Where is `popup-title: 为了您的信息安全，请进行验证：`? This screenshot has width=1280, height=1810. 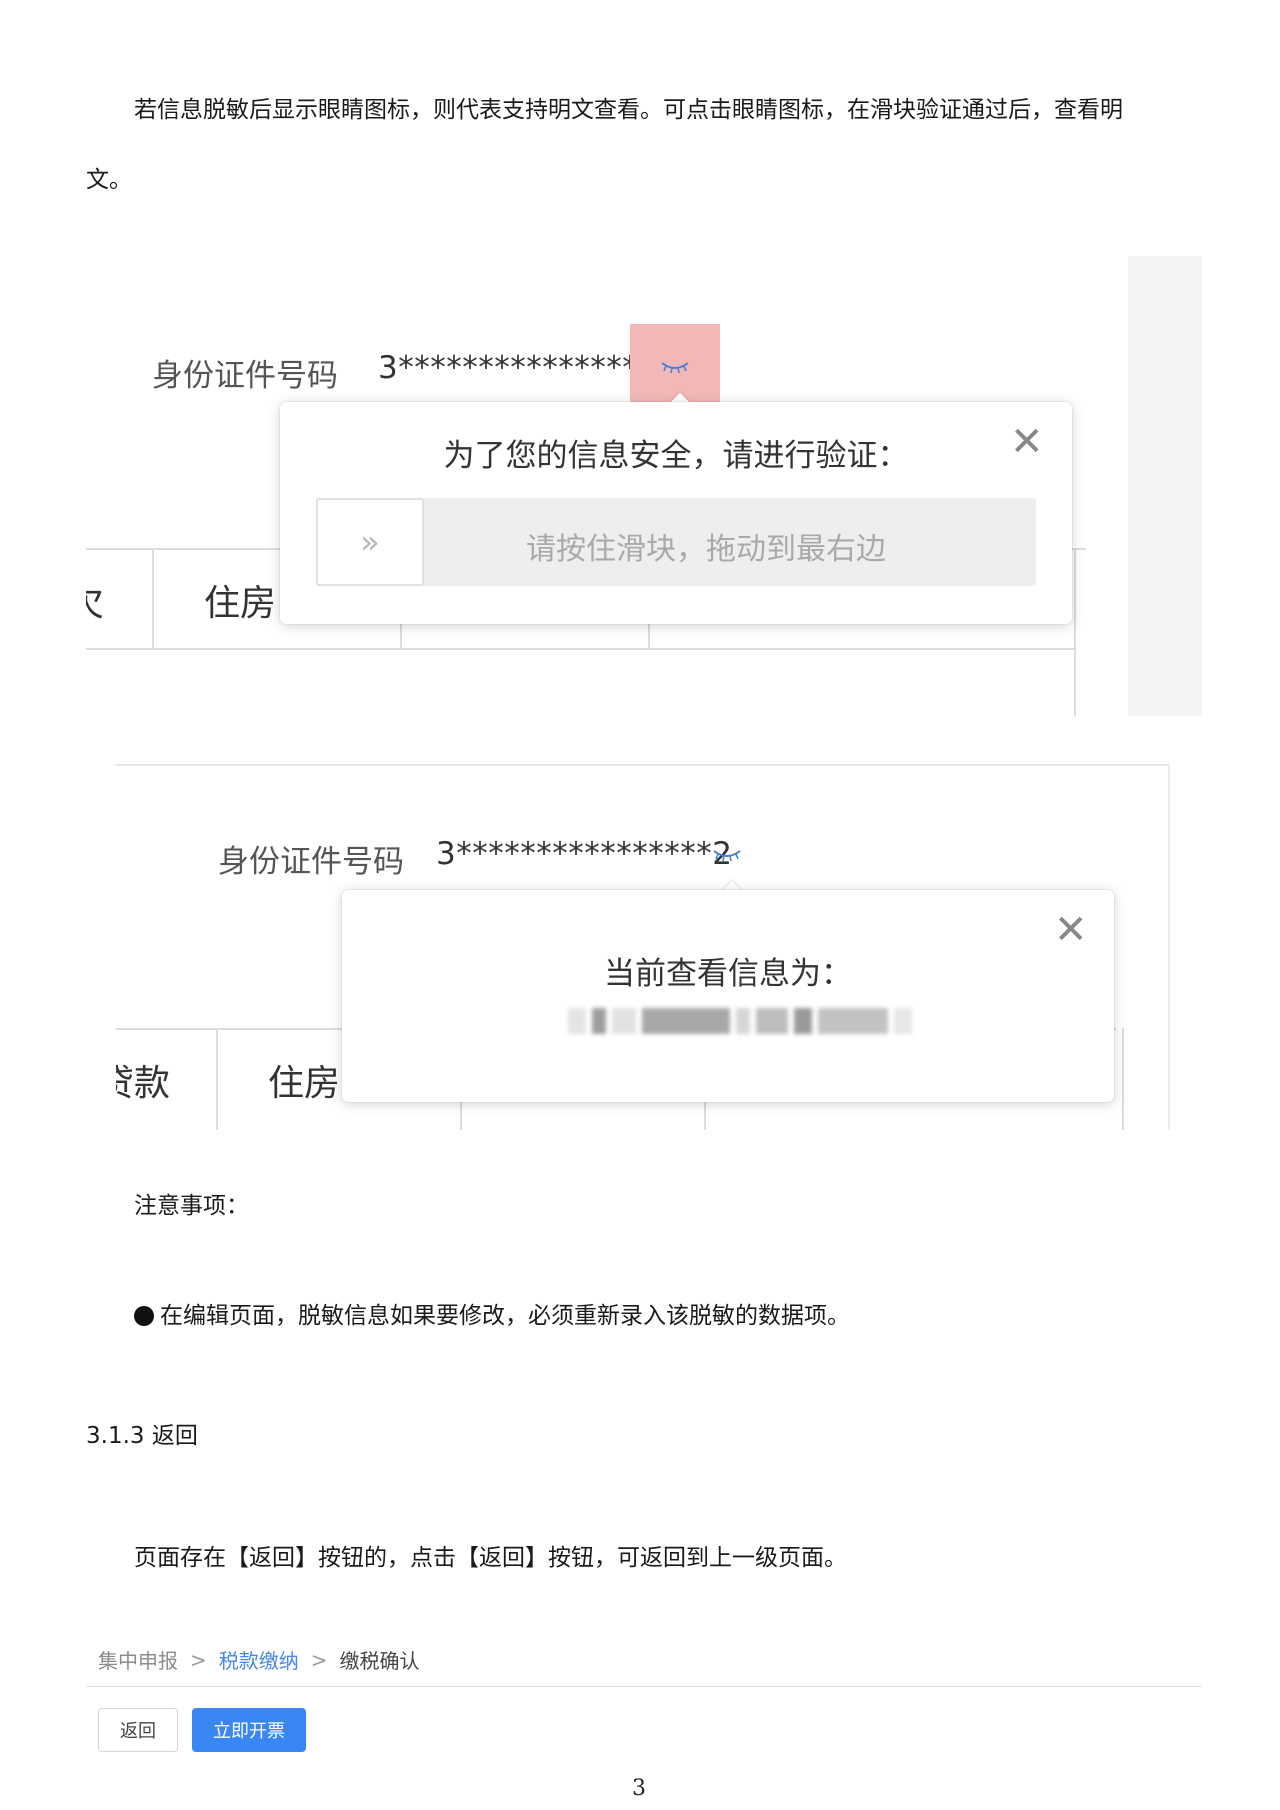 popup-title: 为了您的信息安全，请进行验证： is located at coordinates (676, 456).